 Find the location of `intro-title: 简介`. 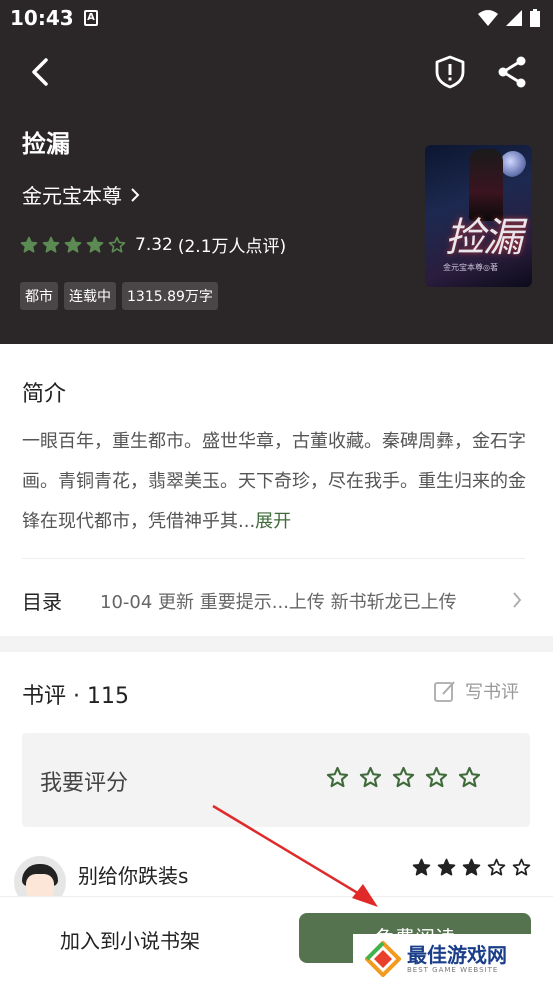

intro-title: 简介 is located at coordinates (44, 394).